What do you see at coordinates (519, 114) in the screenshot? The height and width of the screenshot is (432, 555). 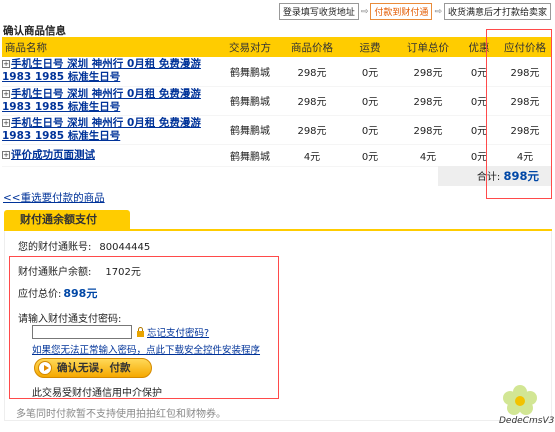 I see `highlight-box-due-column` at bounding box center [519, 114].